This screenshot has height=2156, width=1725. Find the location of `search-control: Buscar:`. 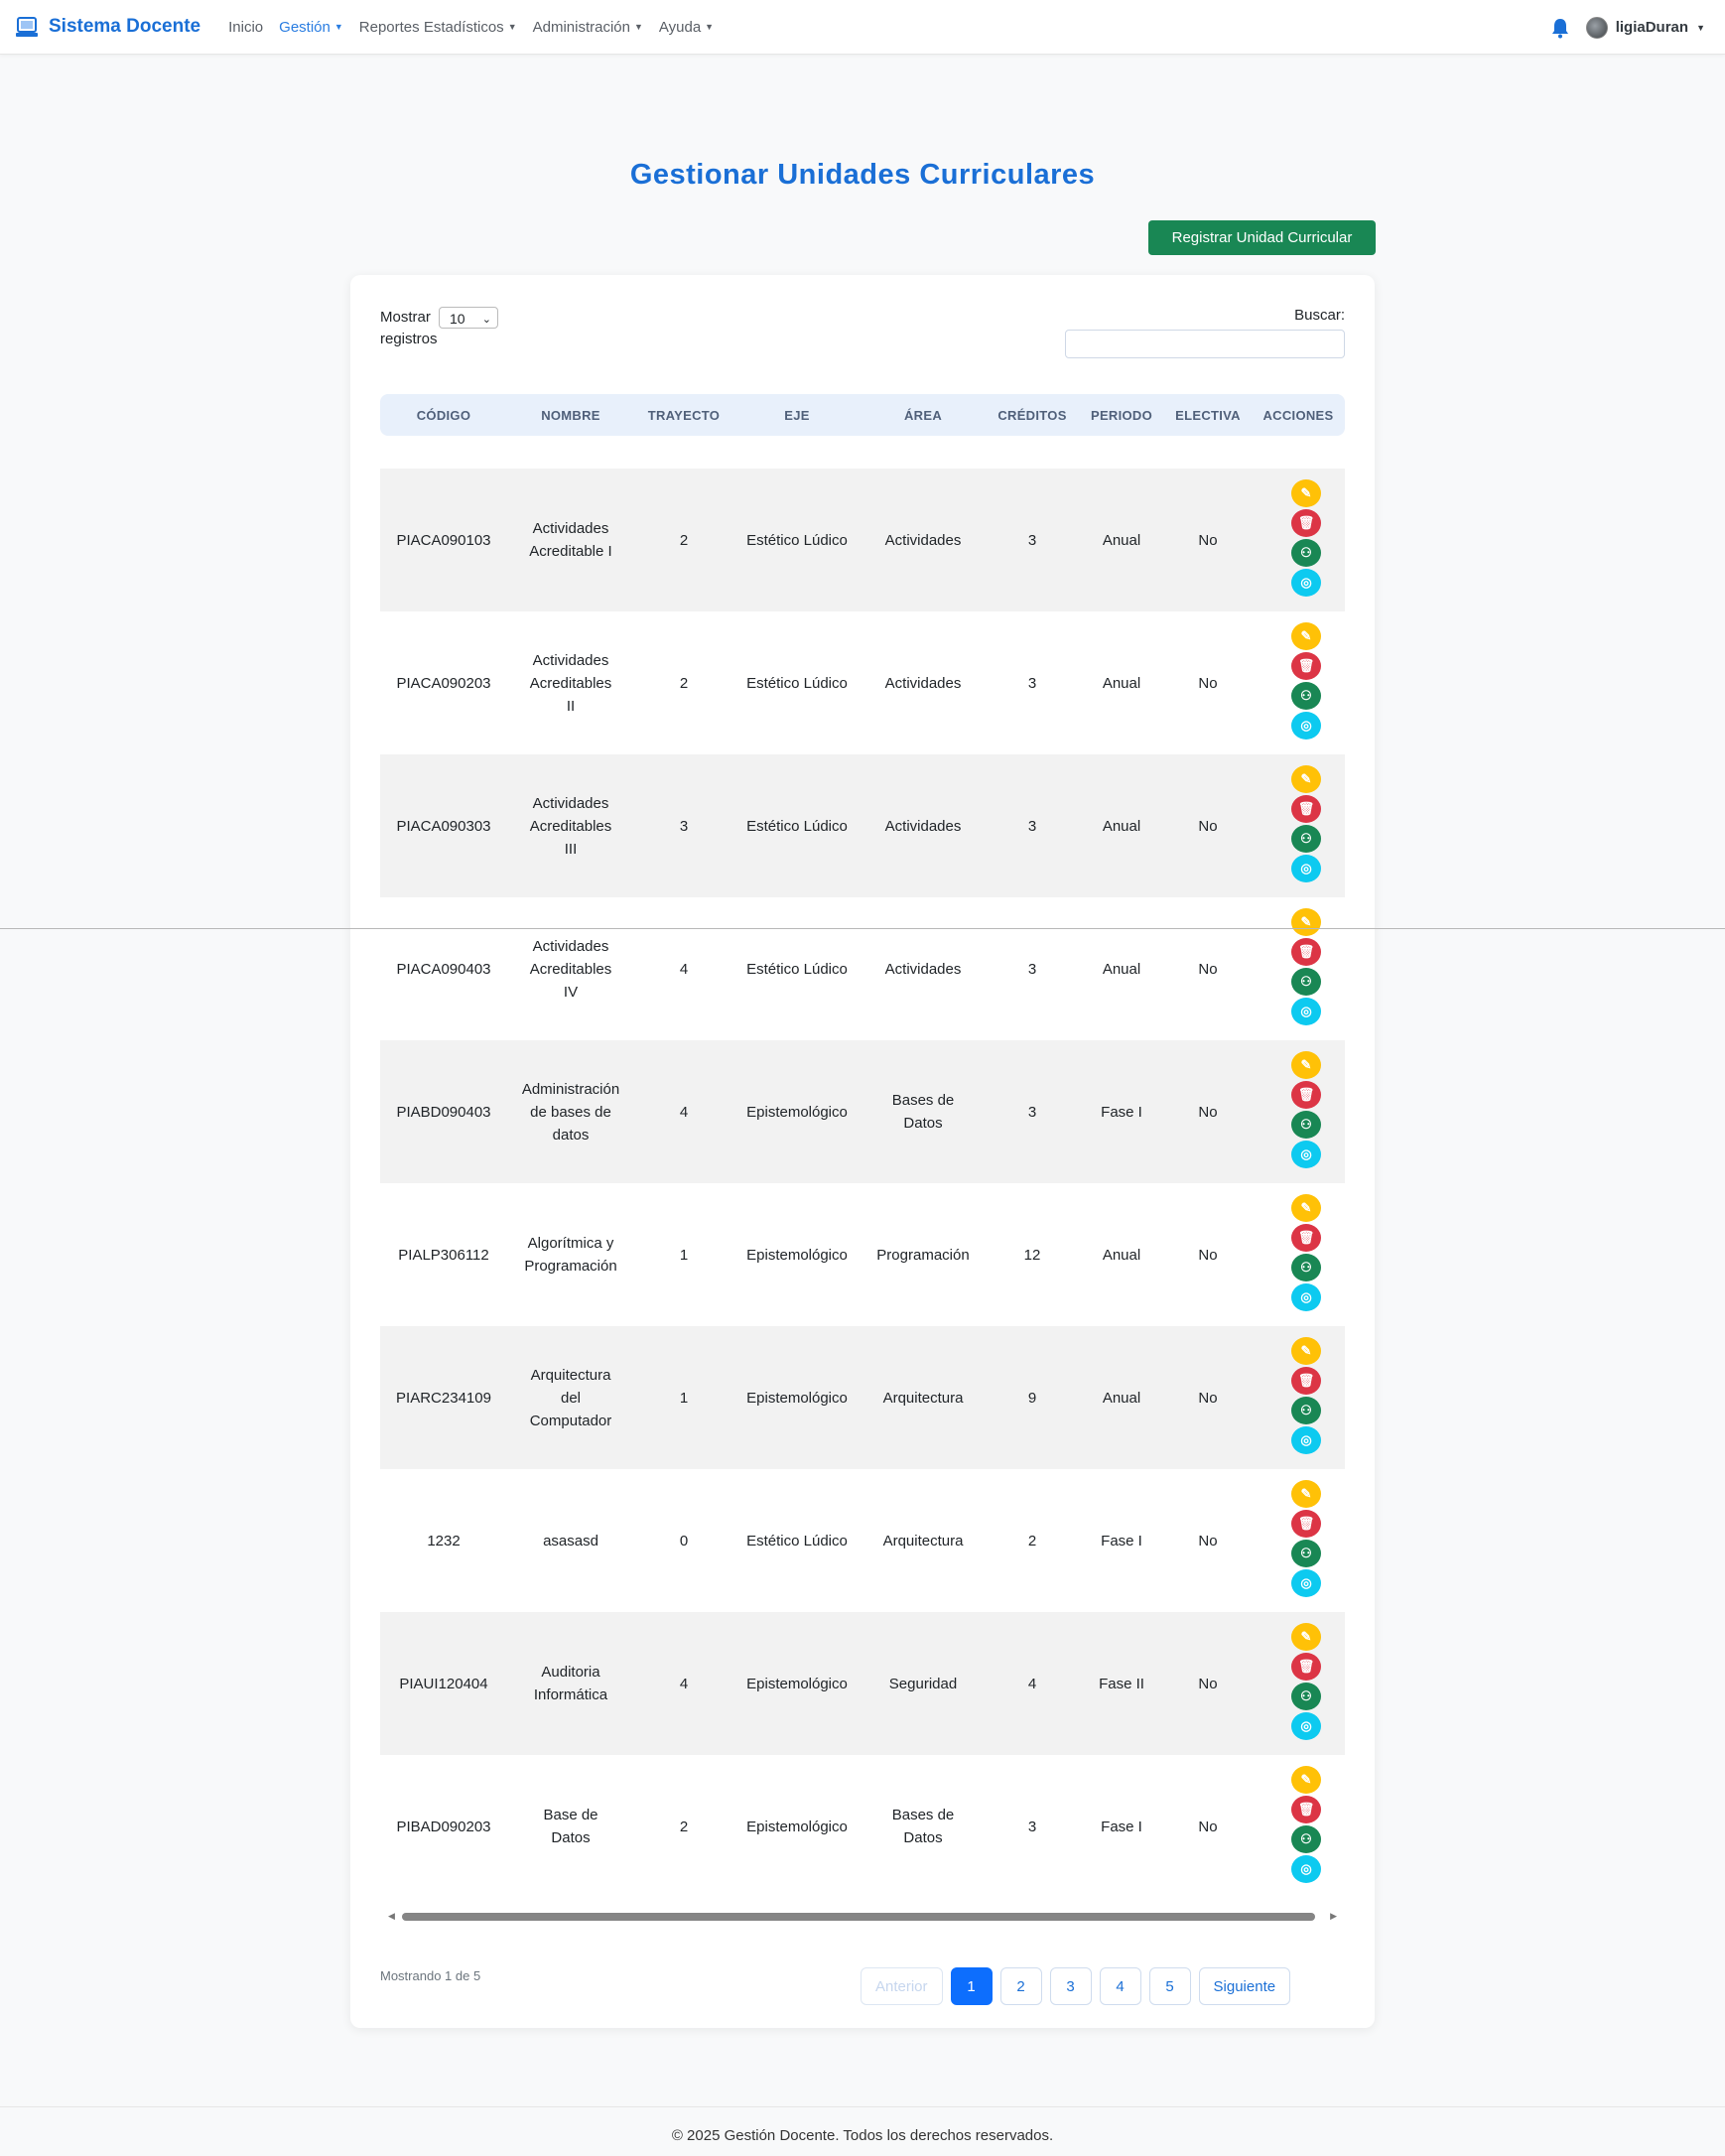

search-control: Buscar: is located at coordinates (1205, 332).